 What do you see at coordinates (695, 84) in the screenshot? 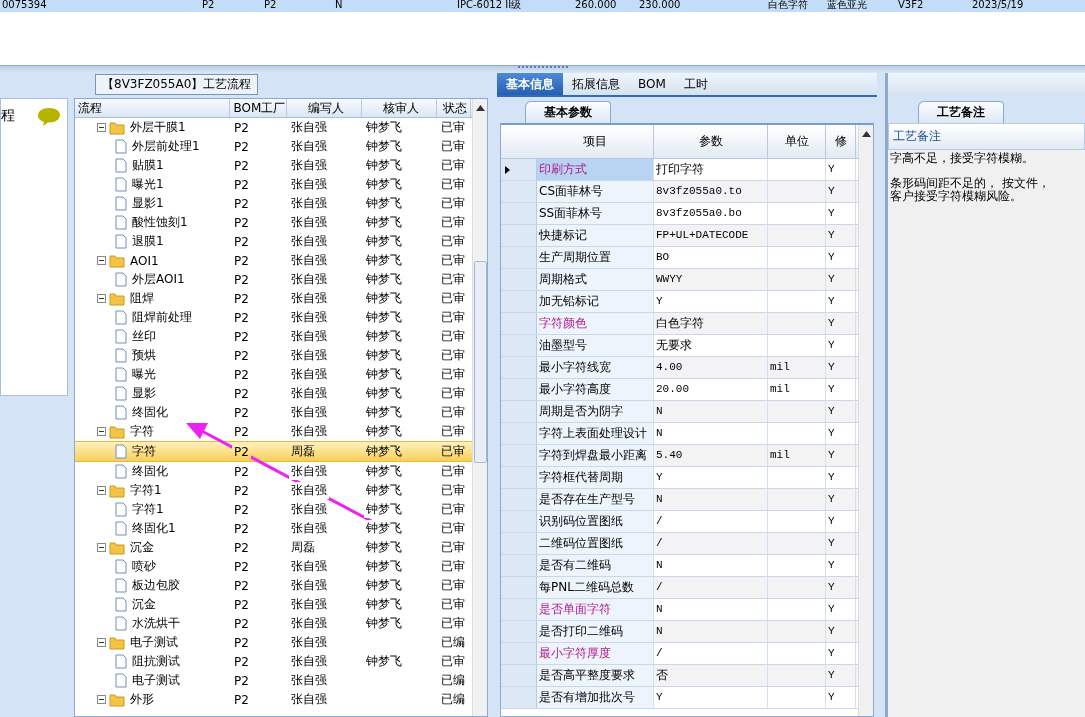
I see `tab: 工时` at bounding box center [695, 84].